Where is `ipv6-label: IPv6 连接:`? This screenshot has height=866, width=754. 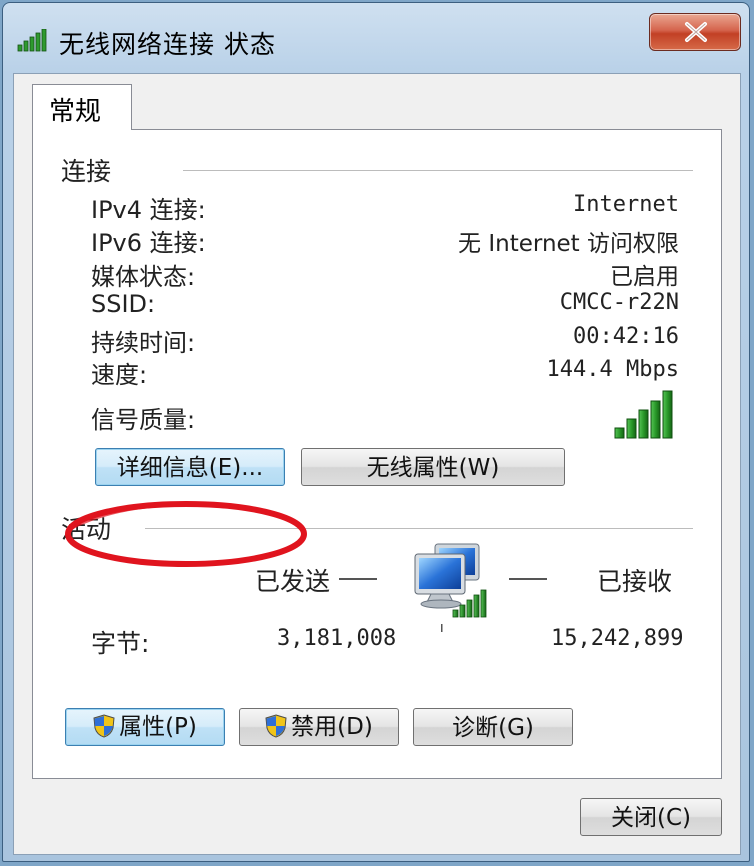
ipv6-label: IPv6 连接: is located at coordinates (148, 243).